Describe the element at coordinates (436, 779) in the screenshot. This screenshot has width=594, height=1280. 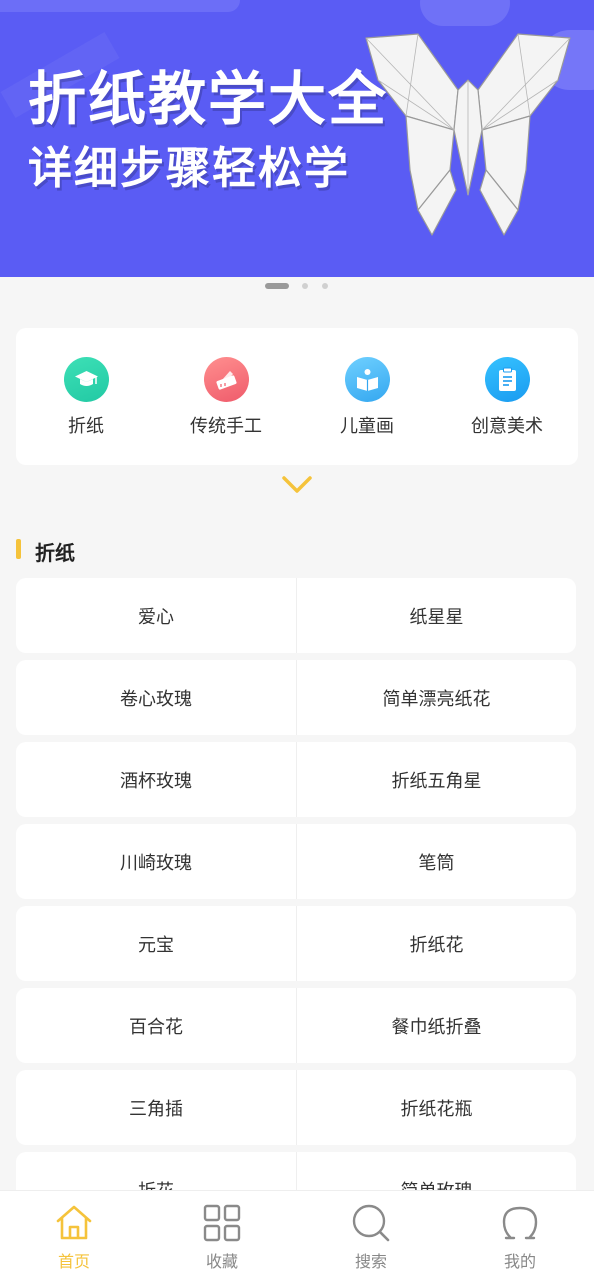
I see `list-item: 折纸五角星` at that location.